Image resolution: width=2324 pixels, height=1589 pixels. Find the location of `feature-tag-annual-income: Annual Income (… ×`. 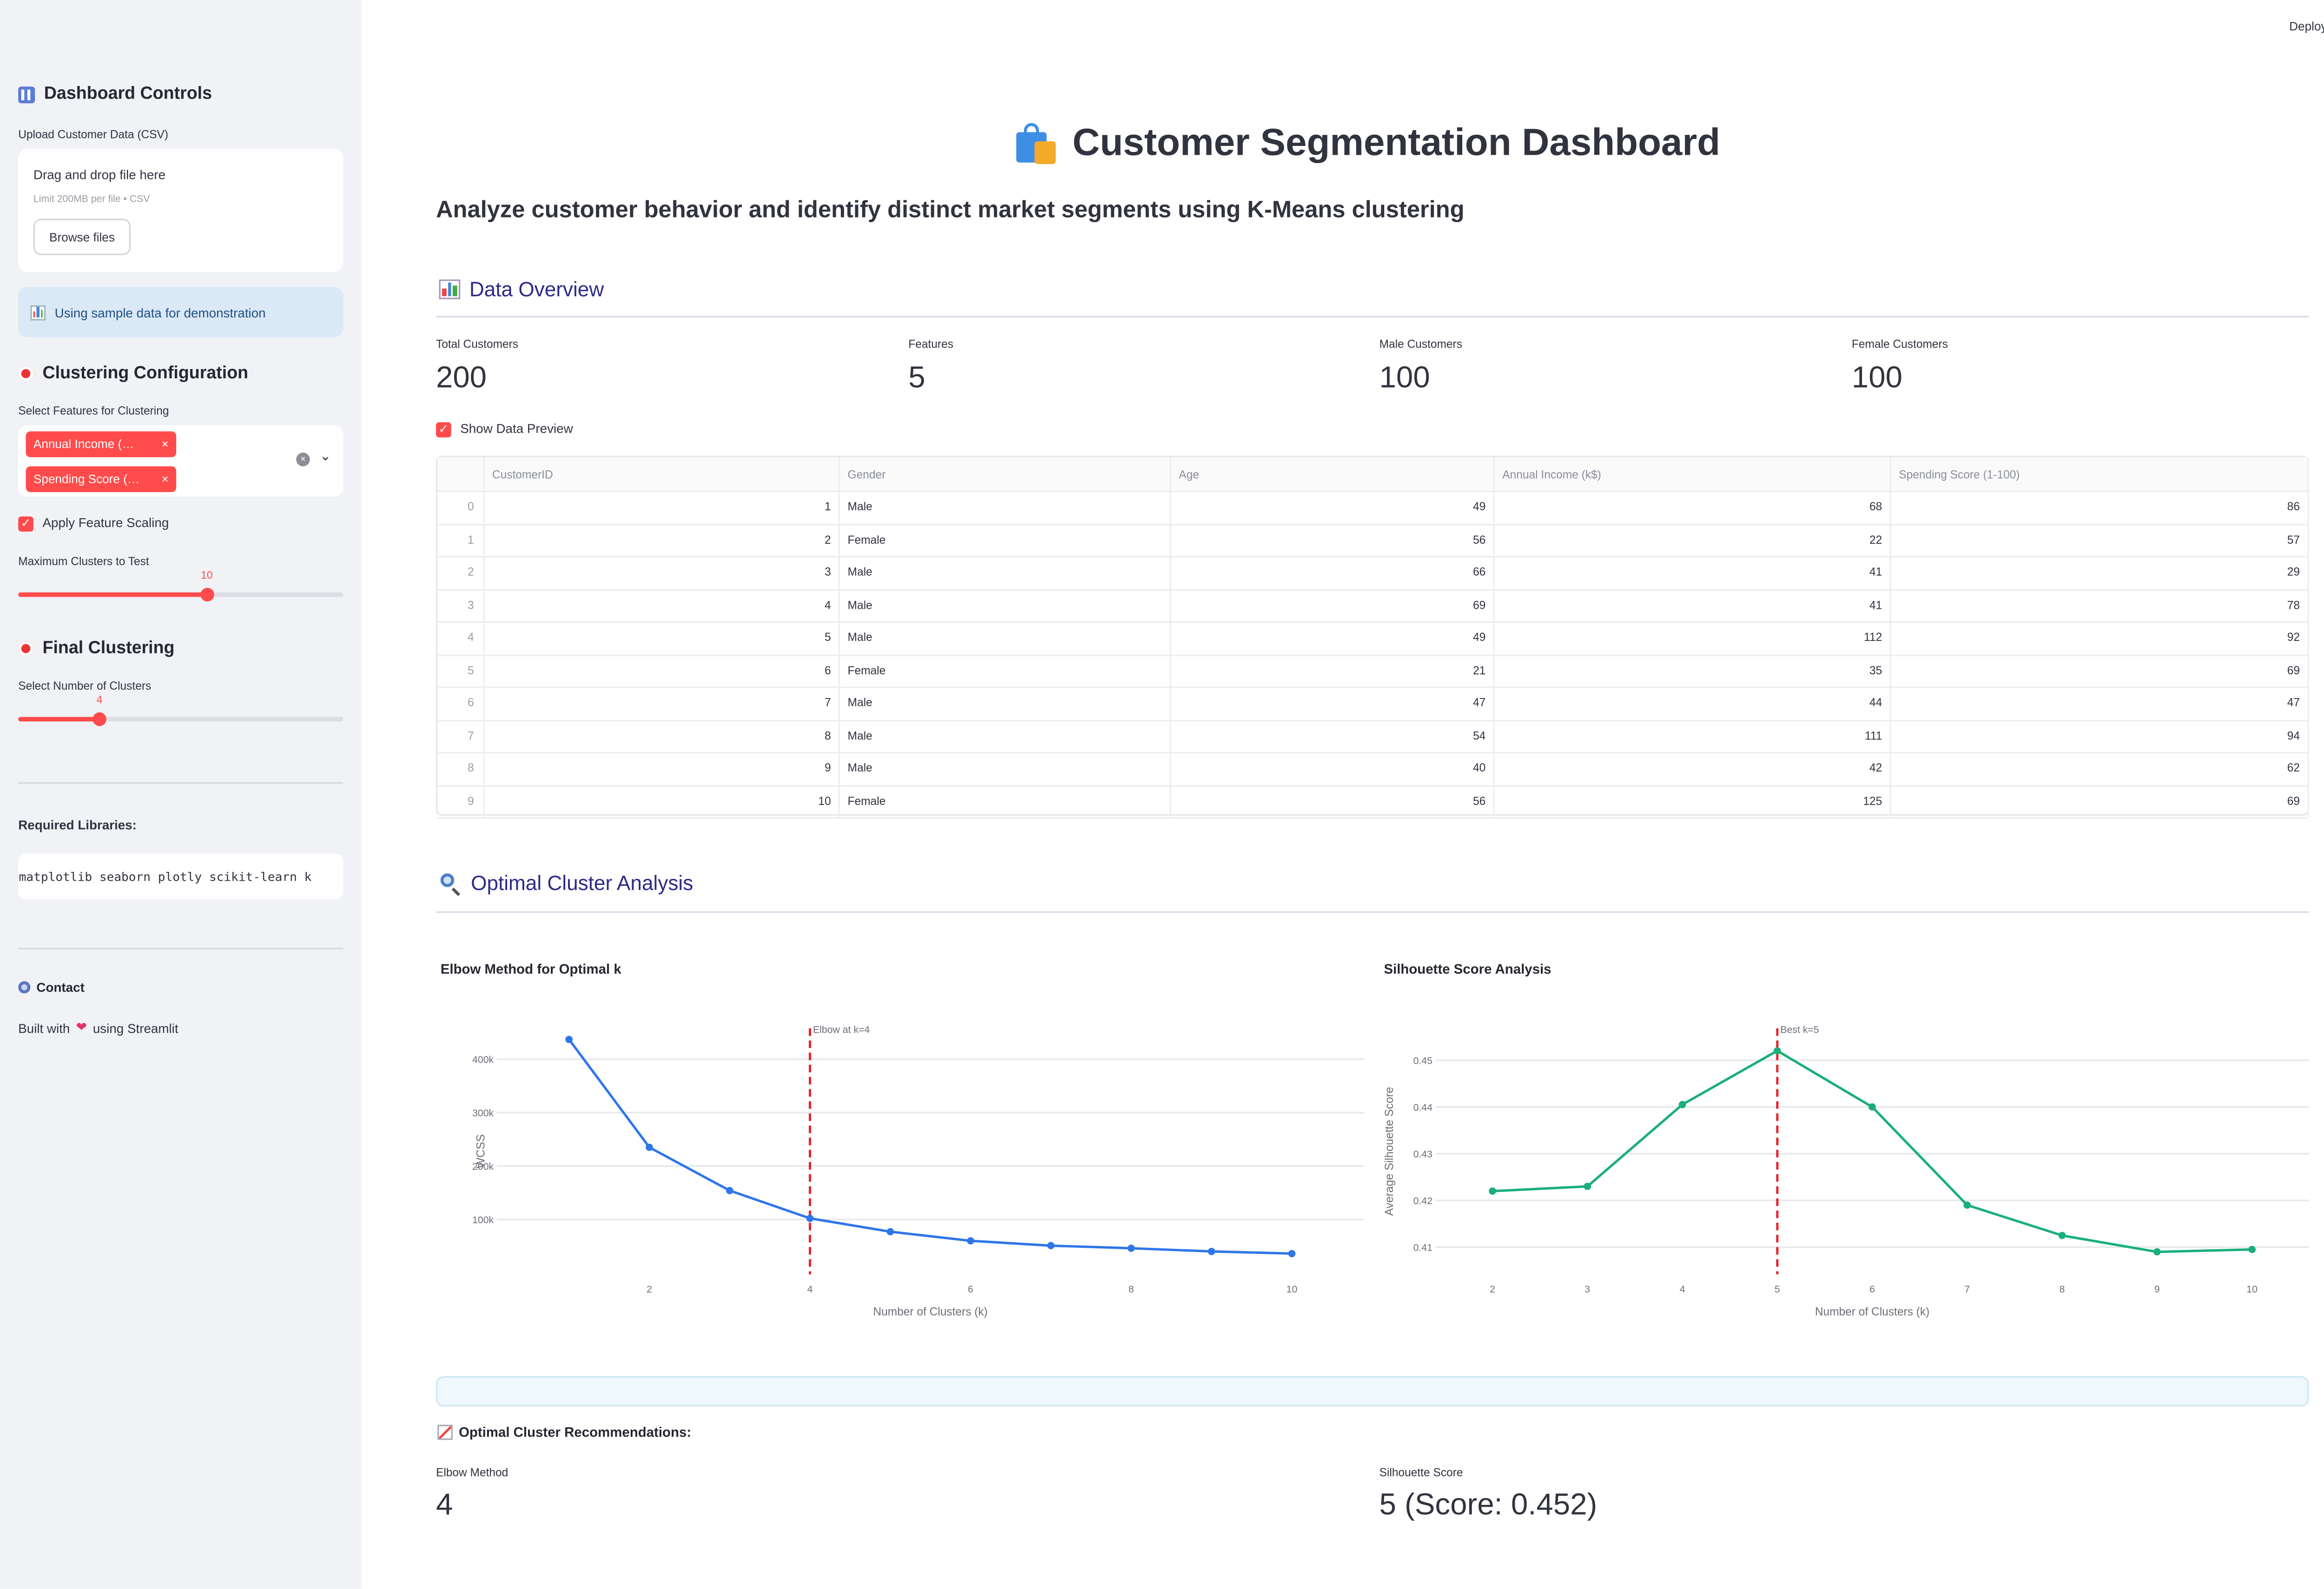

feature-tag-annual-income: Annual Income (… × is located at coordinates (101, 444).